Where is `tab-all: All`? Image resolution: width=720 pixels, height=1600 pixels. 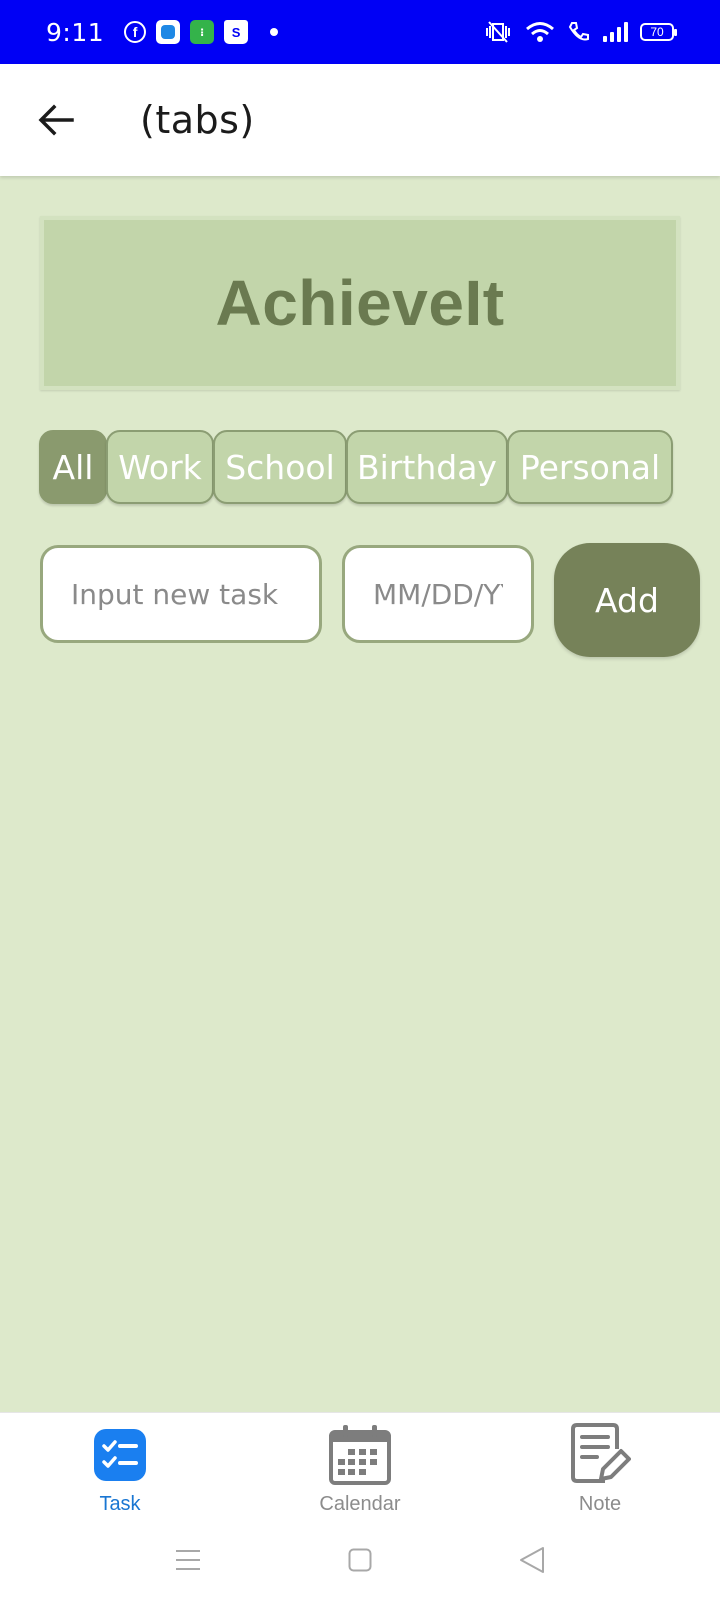
tab-all: All is located at coordinates (73, 467).